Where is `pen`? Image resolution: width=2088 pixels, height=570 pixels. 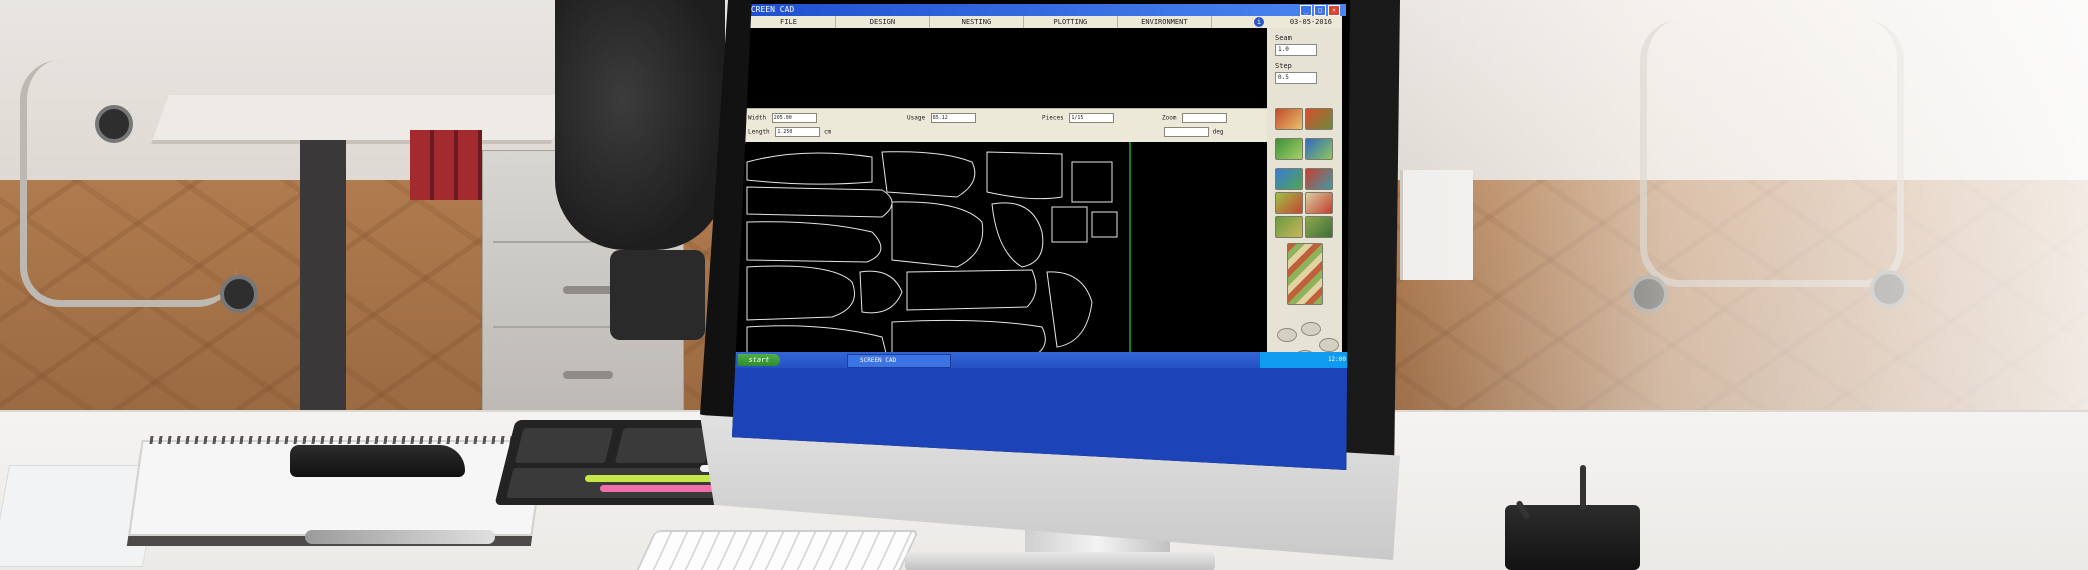 pen is located at coordinates (1583, 487).